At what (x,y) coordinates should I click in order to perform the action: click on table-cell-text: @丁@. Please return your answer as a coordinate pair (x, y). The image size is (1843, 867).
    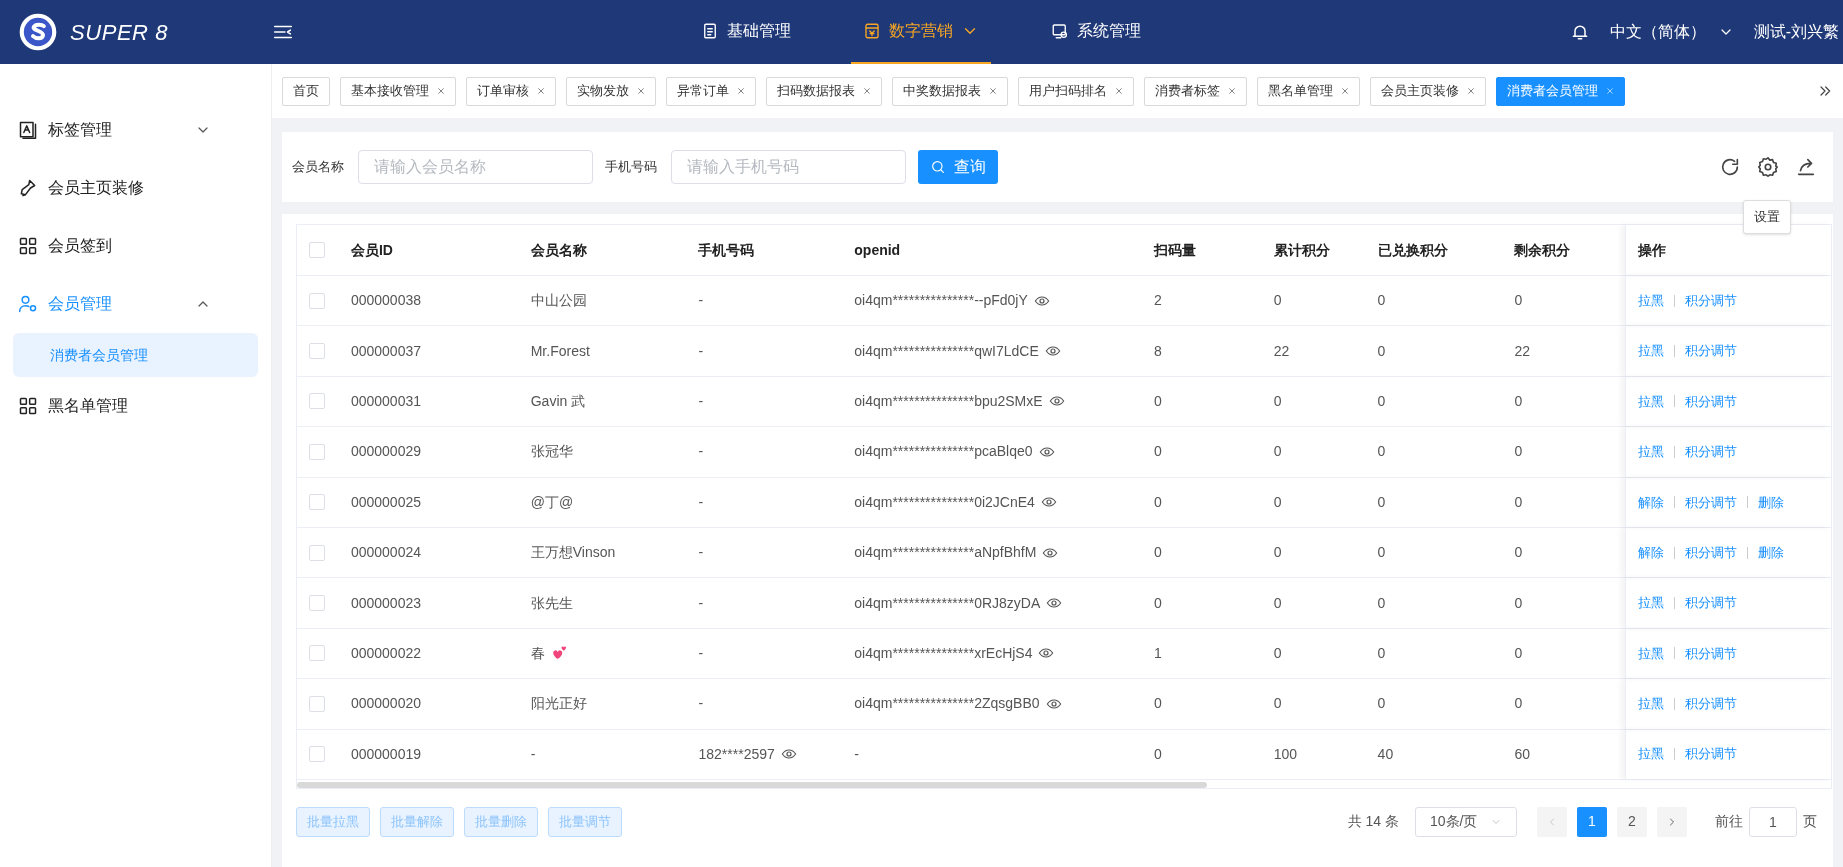
    Looking at the image, I should click on (552, 502).